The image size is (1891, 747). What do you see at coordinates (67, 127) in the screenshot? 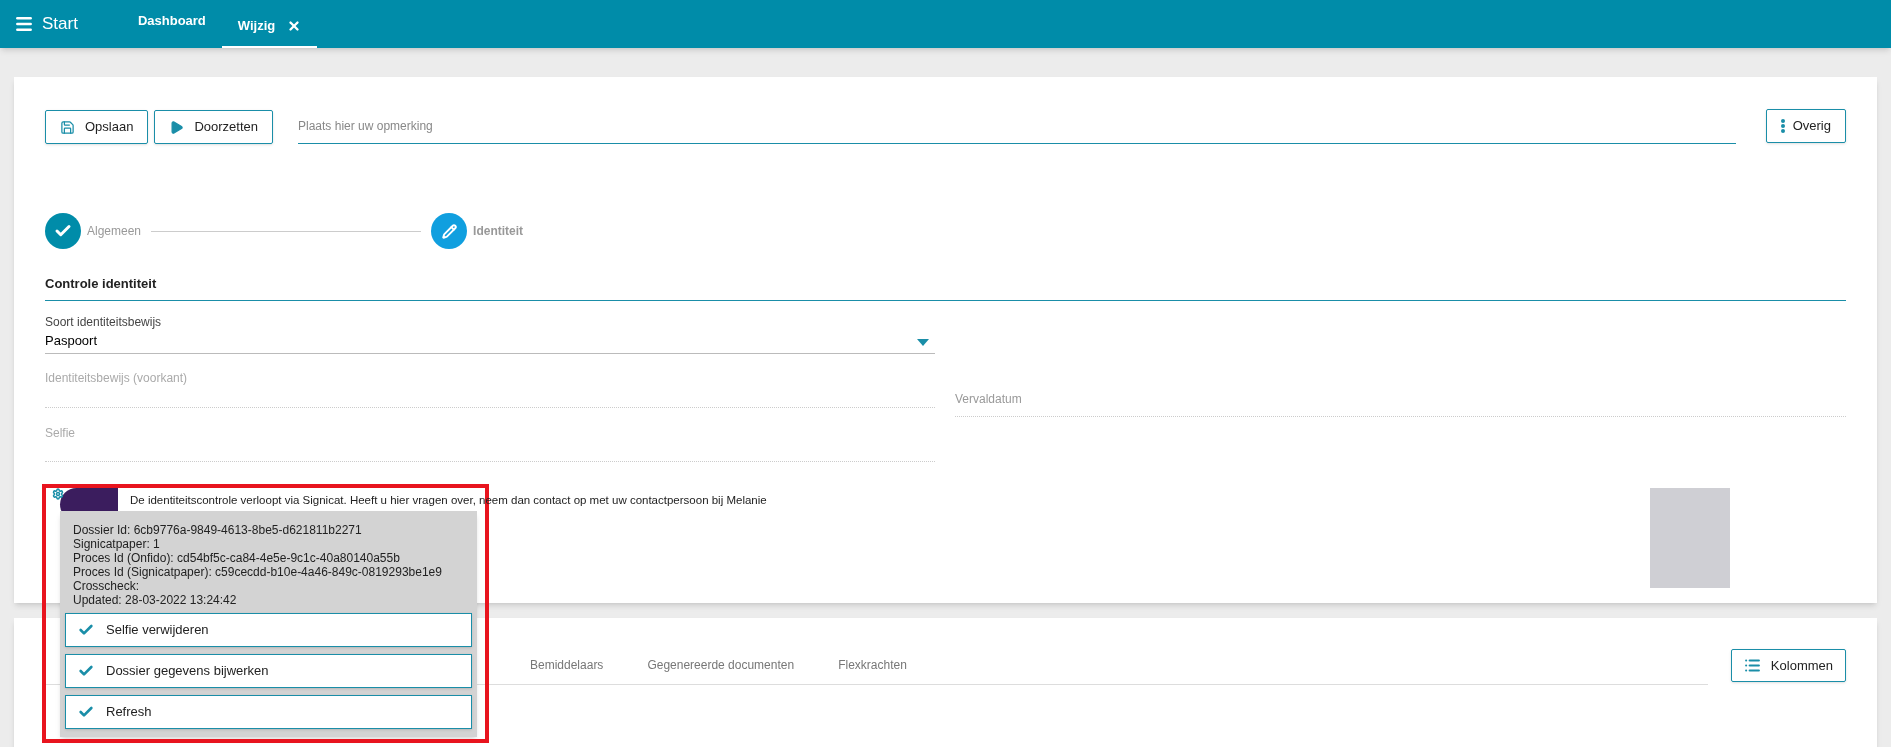
I see `floppy-icon` at bounding box center [67, 127].